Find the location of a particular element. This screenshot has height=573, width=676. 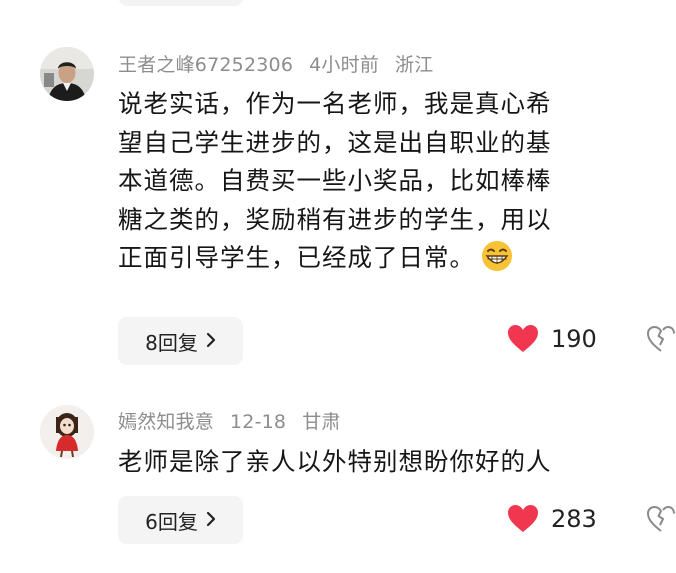

comment-line: 望自己学生进步的，这是出自职业的基 is located at coordinates (335, 142).